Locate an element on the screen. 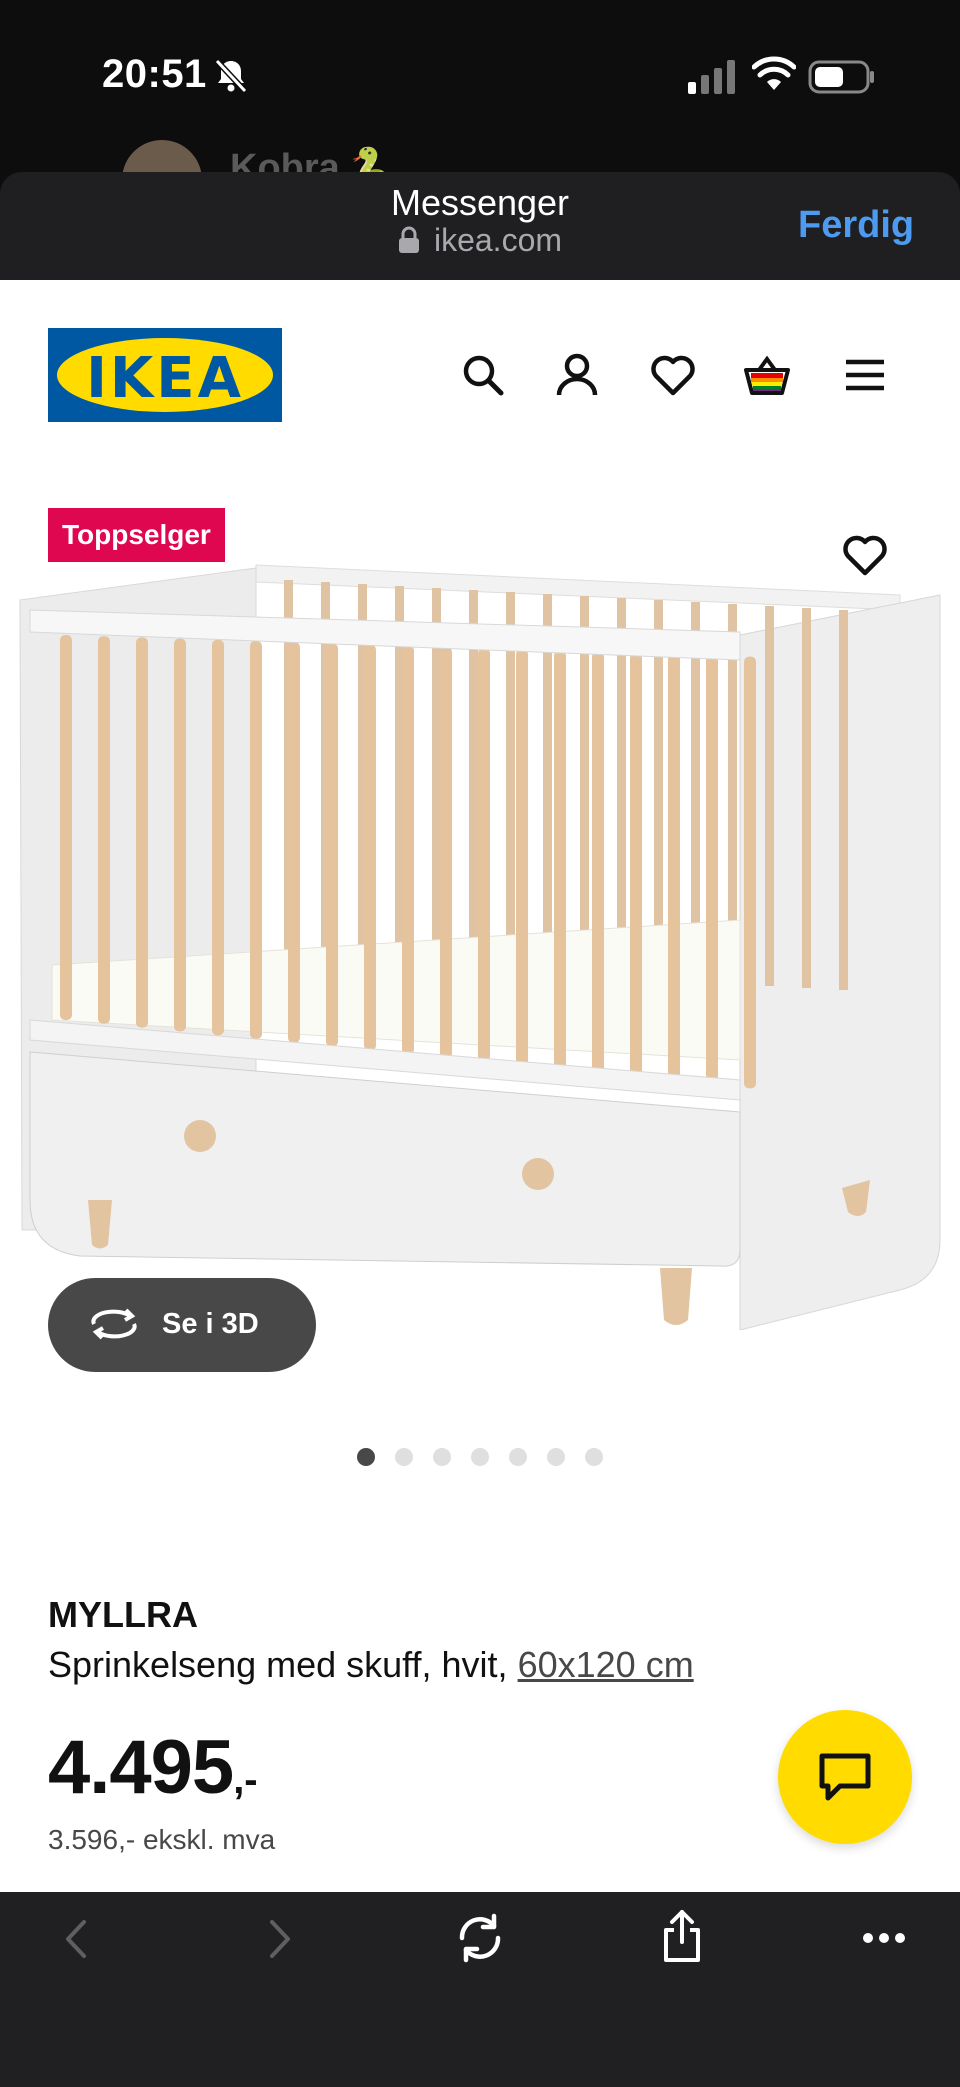 This screenshot has width=960, height=2087. wifi-icon is located at coordinates (774, 73).